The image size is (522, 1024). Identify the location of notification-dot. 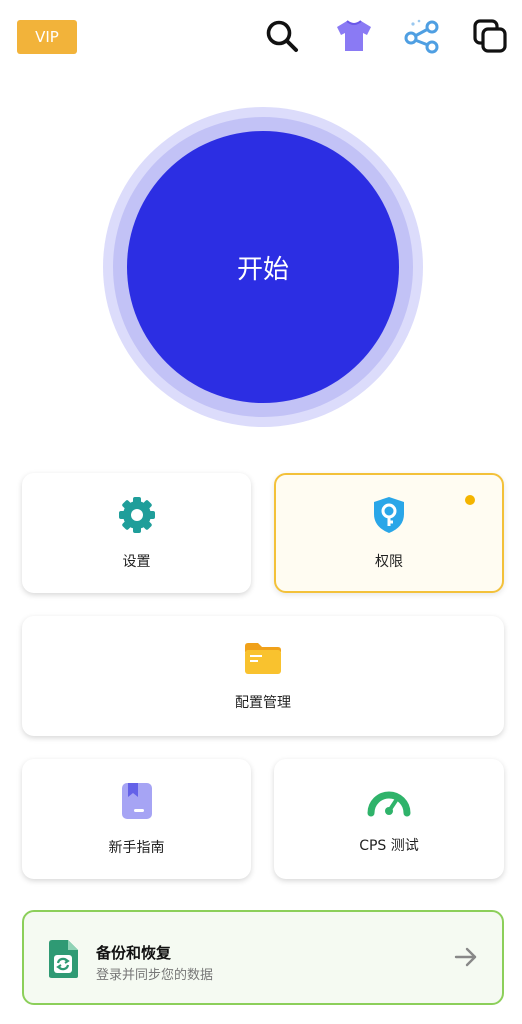
(470, 500).